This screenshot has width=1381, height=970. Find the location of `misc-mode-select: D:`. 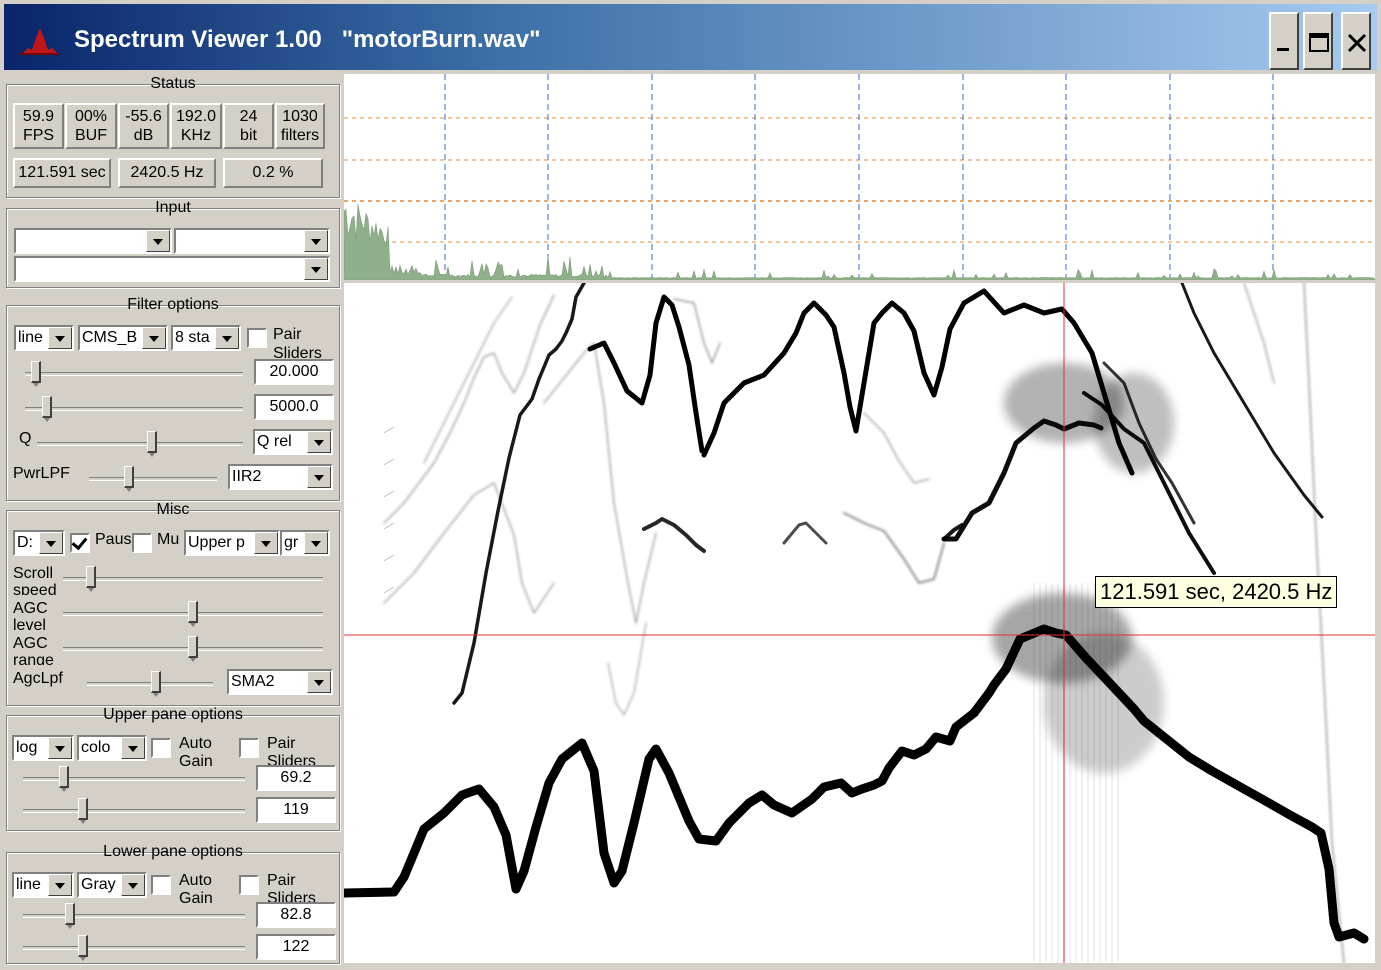

misc-mode-select: D: is located at coordinates (39, 543).